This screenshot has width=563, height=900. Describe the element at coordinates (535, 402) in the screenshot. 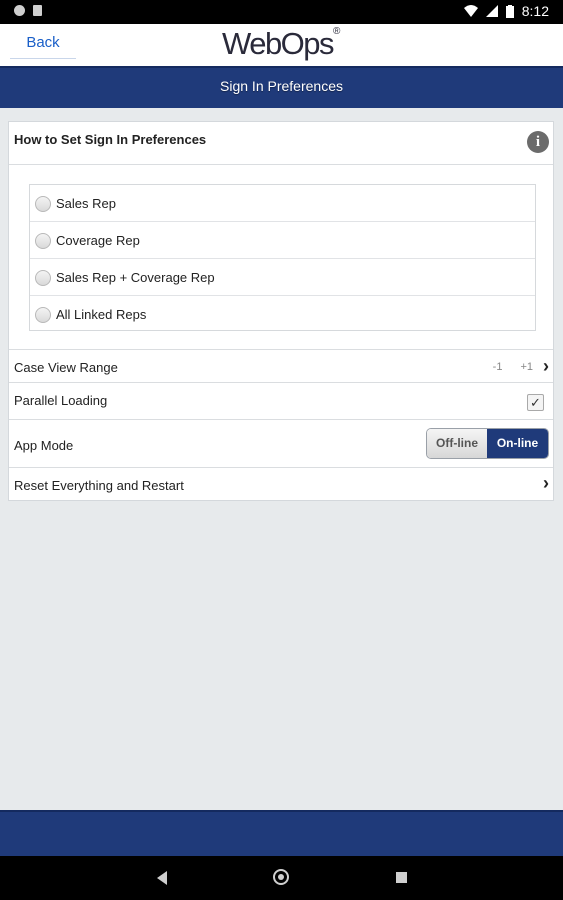

I see `parallel-loading-checkbox: ✓` at that location.